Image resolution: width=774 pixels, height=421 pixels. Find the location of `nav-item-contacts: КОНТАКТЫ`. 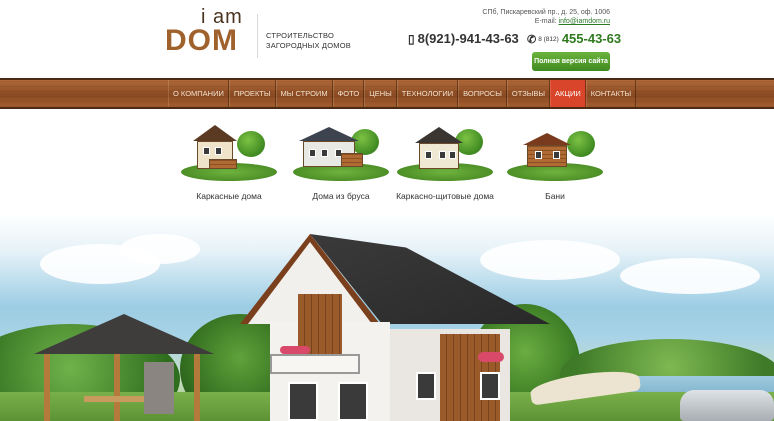

nav-item-contacts: КОНТАКТЫ is located at coordinates (611, 93).